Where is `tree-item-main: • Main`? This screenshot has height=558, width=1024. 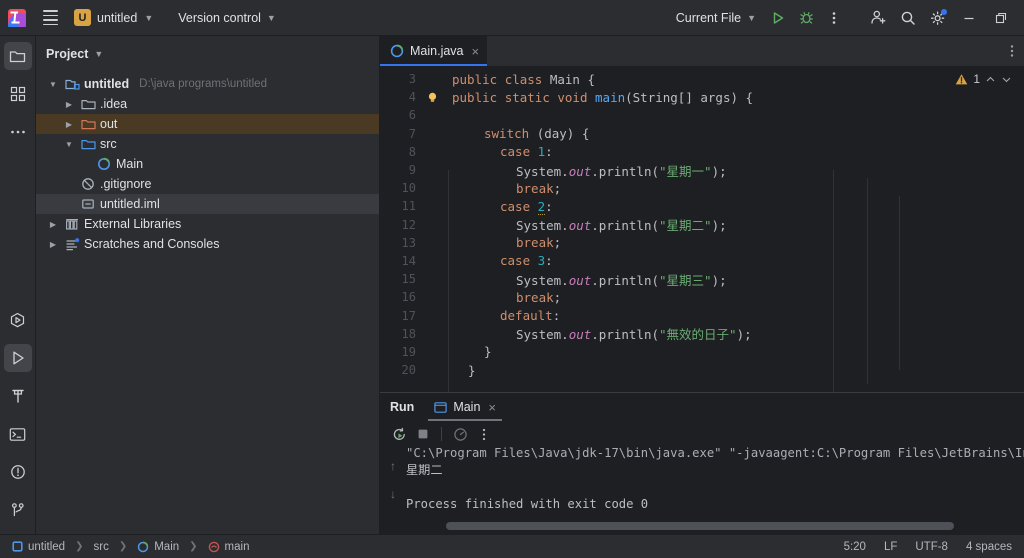
tree-item-main: • Main is located at coordinates (207, 164).